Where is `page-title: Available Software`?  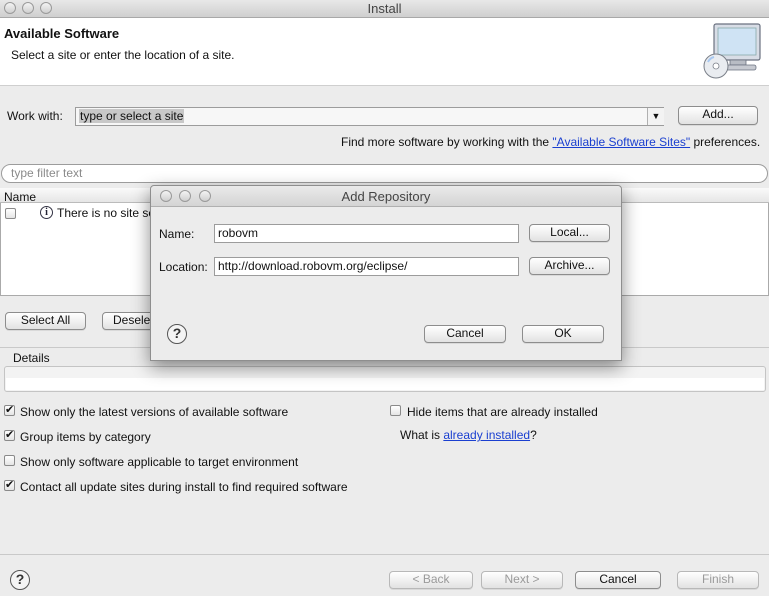
page-title: Available Software is located at coordinates (62, 33).